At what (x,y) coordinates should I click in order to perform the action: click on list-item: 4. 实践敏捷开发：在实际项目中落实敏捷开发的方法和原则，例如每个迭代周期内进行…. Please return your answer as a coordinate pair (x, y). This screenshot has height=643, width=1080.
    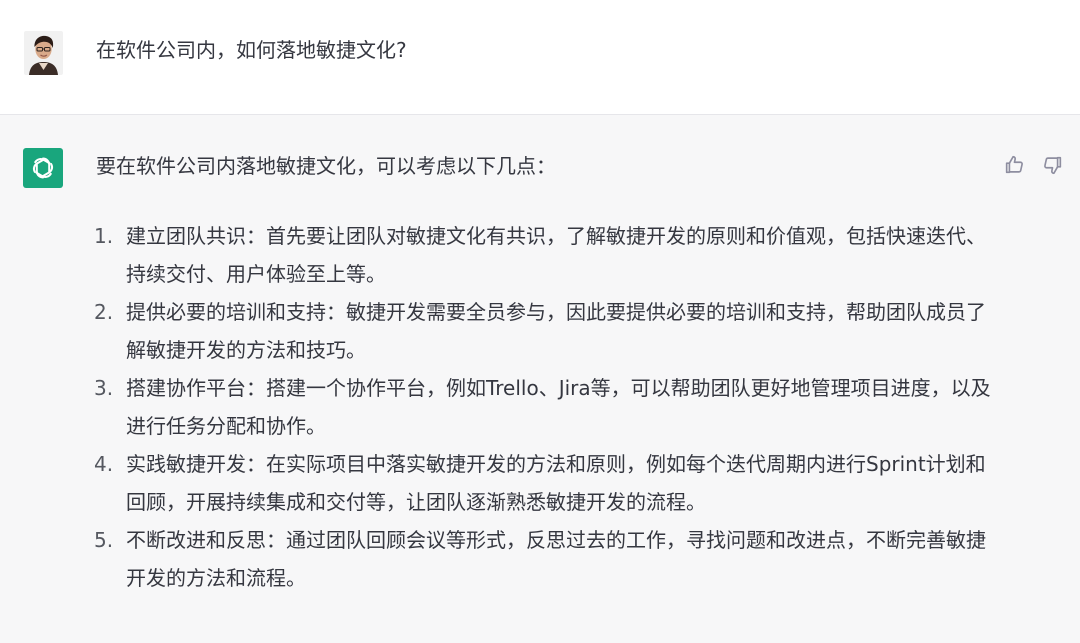
    Looking at the image, I should click on (544, 483).